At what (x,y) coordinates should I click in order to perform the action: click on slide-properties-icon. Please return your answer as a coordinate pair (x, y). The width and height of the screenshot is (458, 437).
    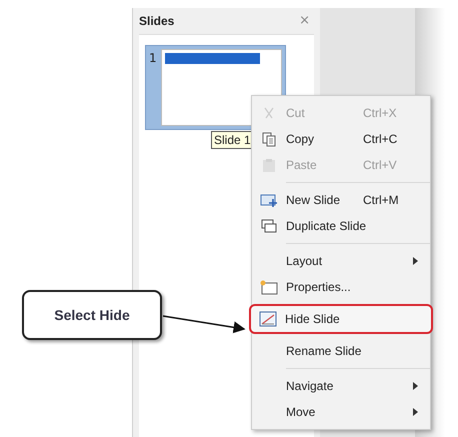
    Looking at the image, I should click on (269, 287).